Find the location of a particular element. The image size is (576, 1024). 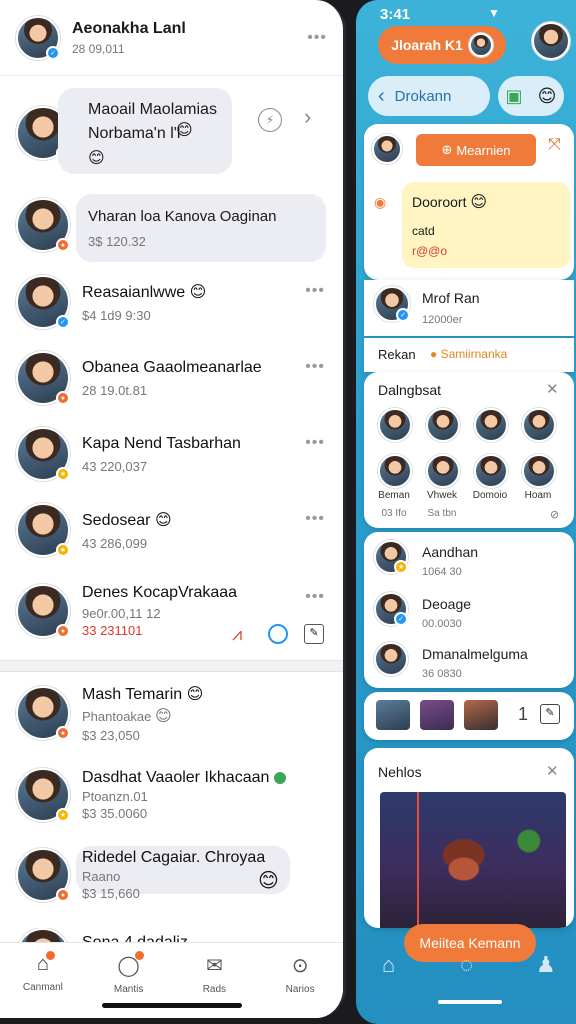

flame-icon: ⩘ is located at coordinates (237, 634).